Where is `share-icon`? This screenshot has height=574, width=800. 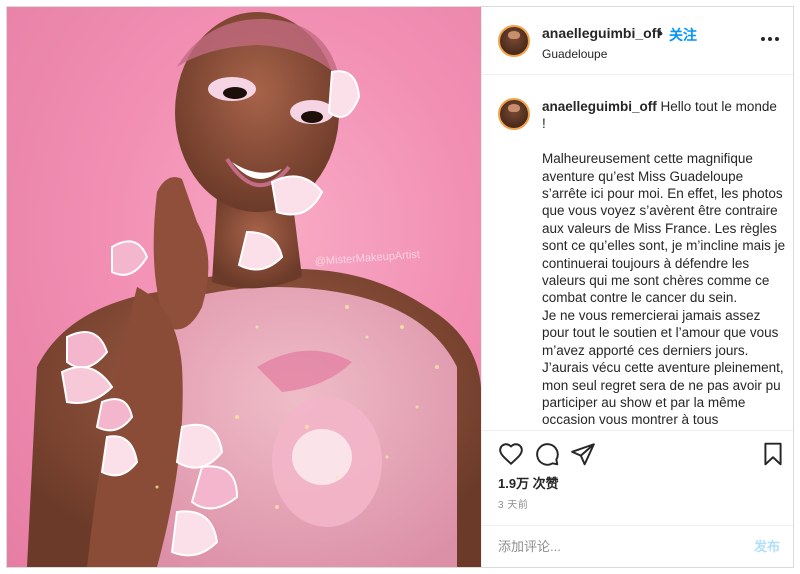 share-icon is located at coordinates (583, 454).